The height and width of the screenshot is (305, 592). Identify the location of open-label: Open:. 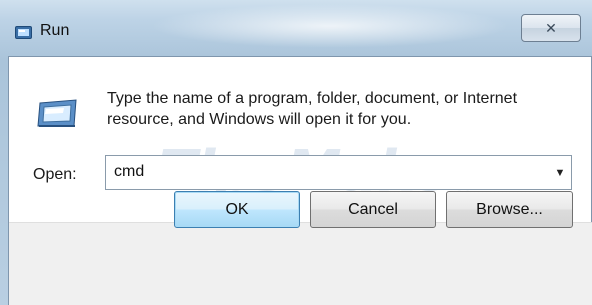
(55, 174).